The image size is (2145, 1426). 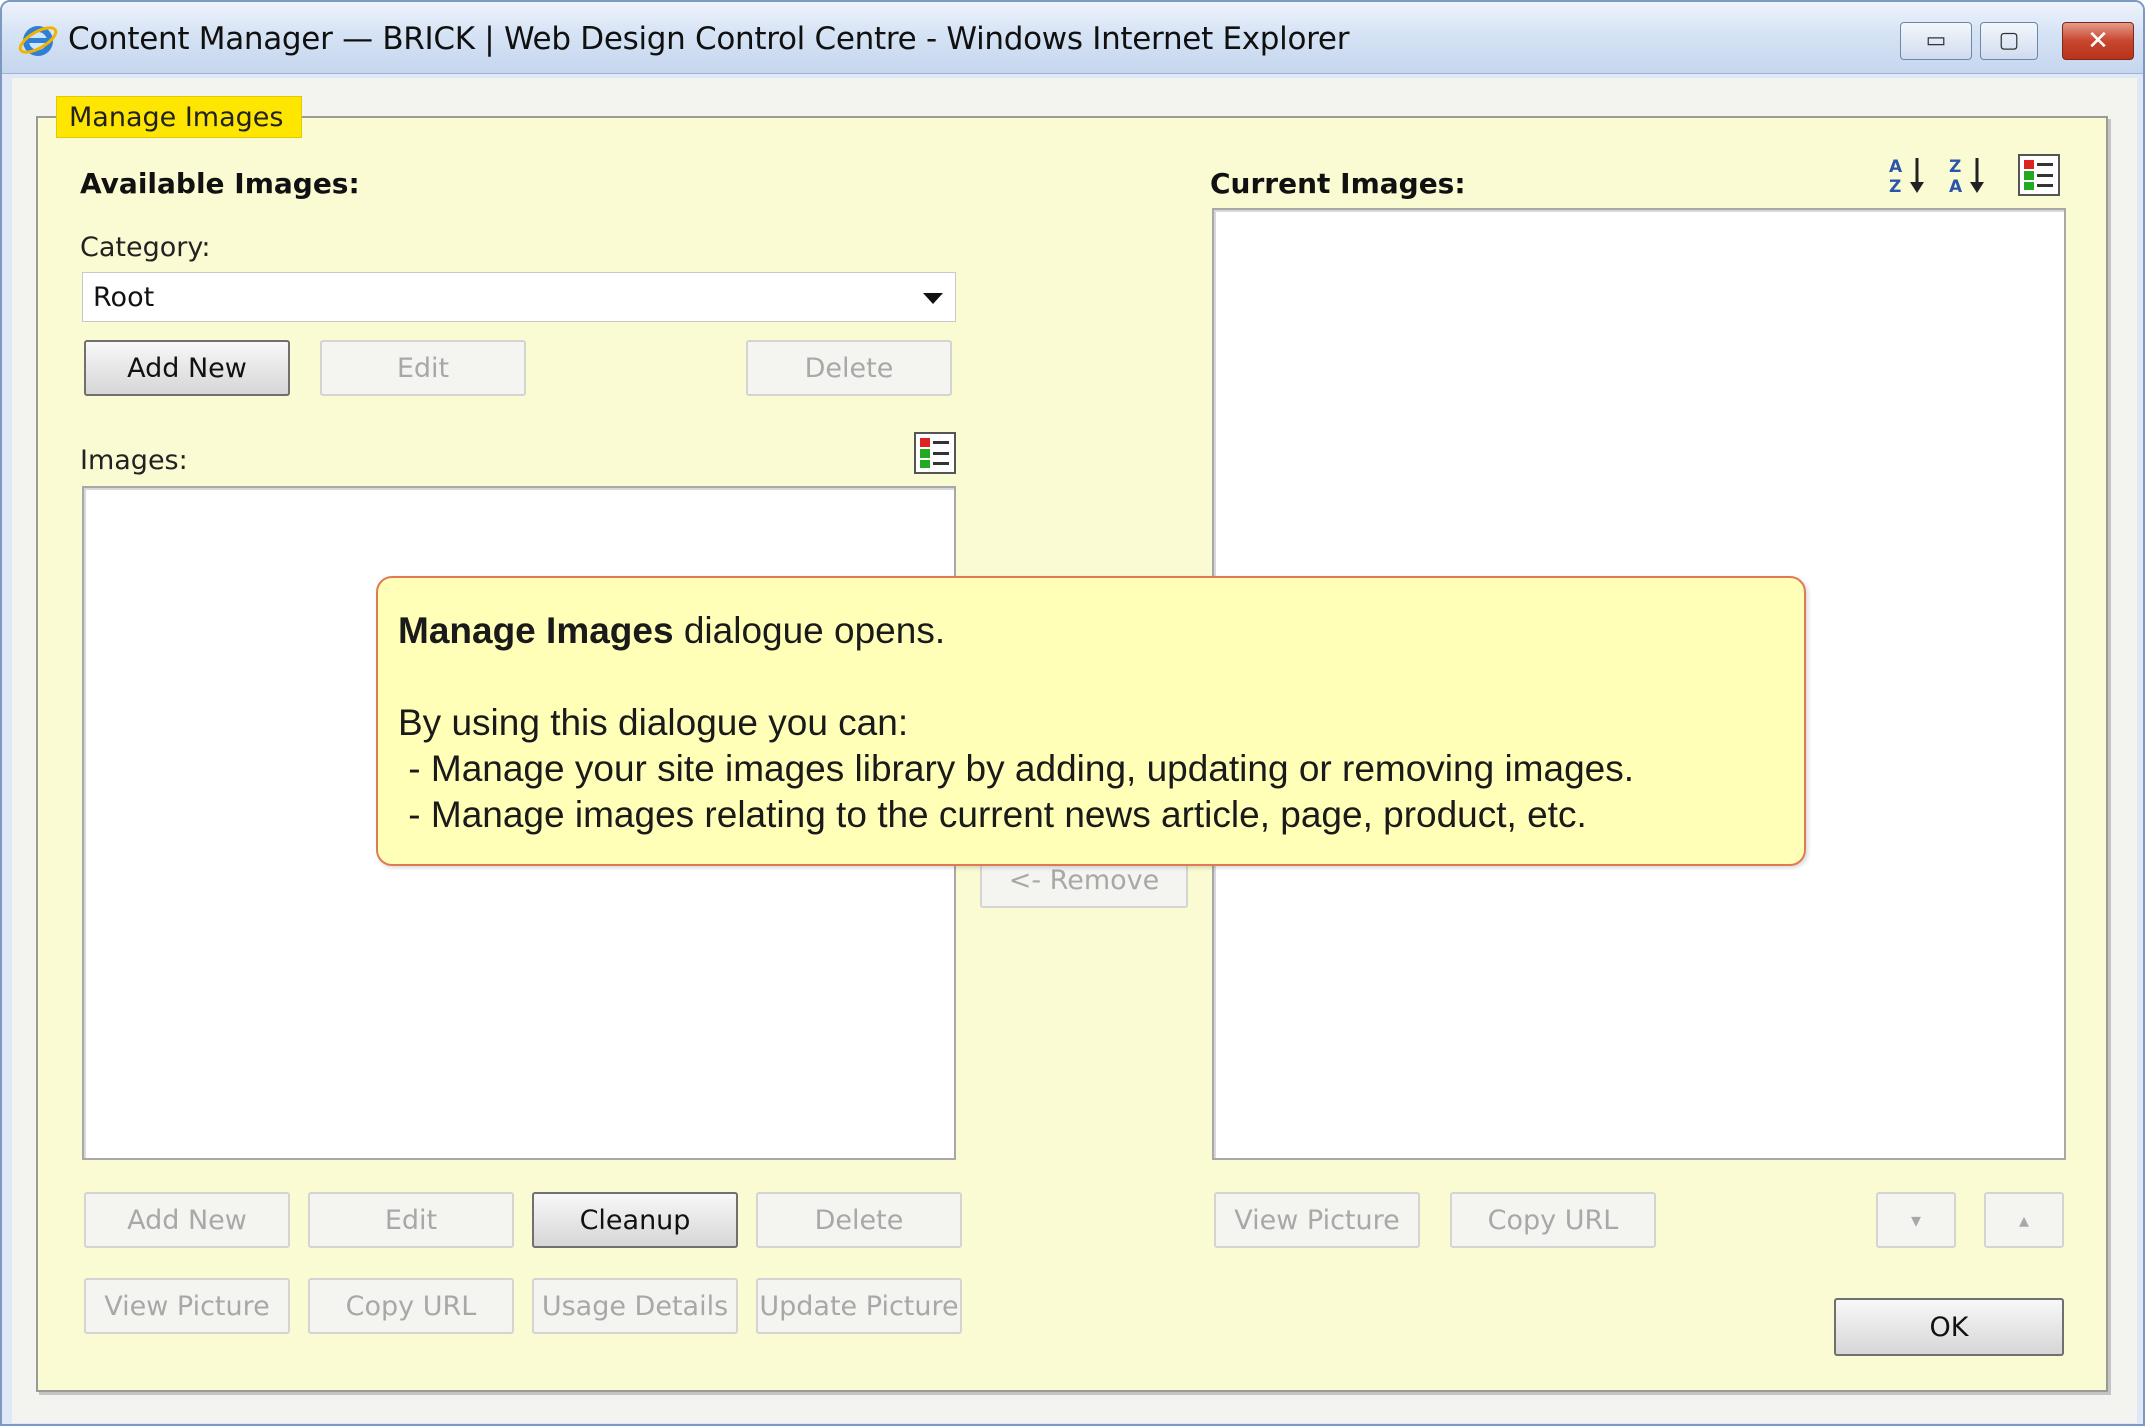 I want to click on cleanup-button: Cleanup, so click(x=635, y=1220).